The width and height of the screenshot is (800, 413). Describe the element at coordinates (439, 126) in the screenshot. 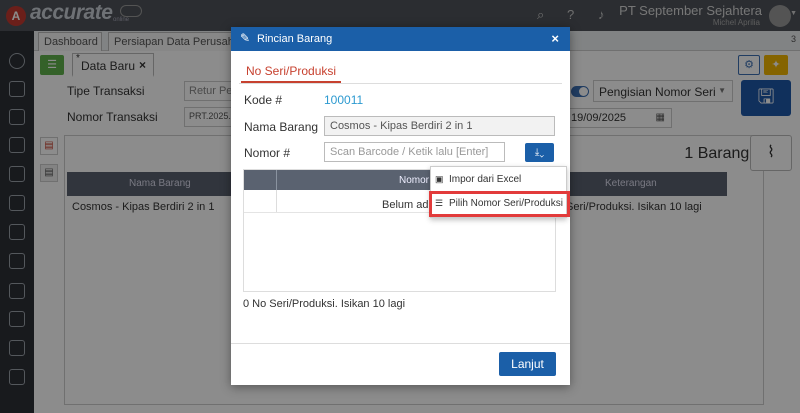

I see `nama-barang-field: Cosmos - Kipas Berdiri 2 in 1` at that location.